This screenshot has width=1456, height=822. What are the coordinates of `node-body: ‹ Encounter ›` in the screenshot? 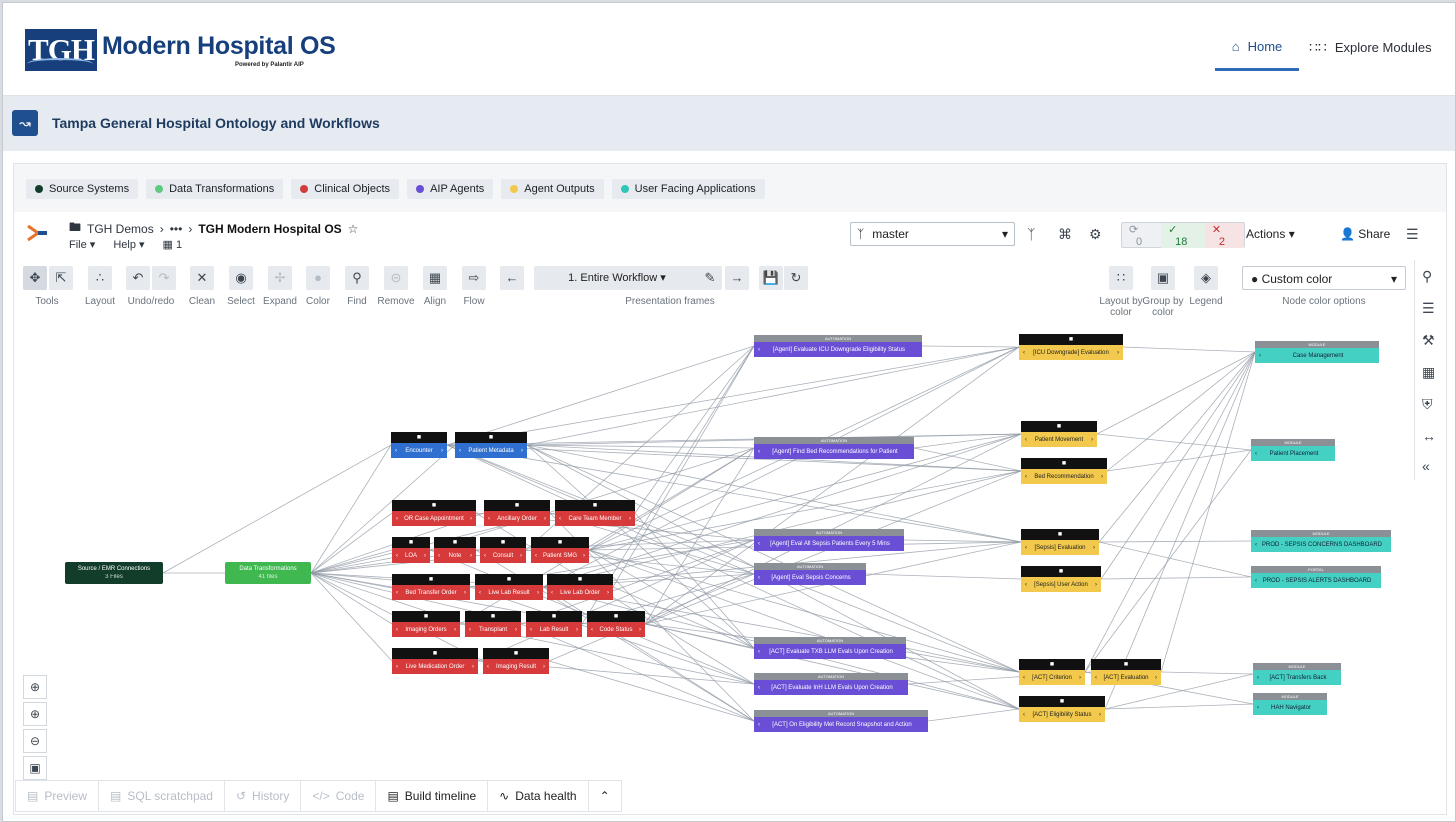 It's located at (419, 450).